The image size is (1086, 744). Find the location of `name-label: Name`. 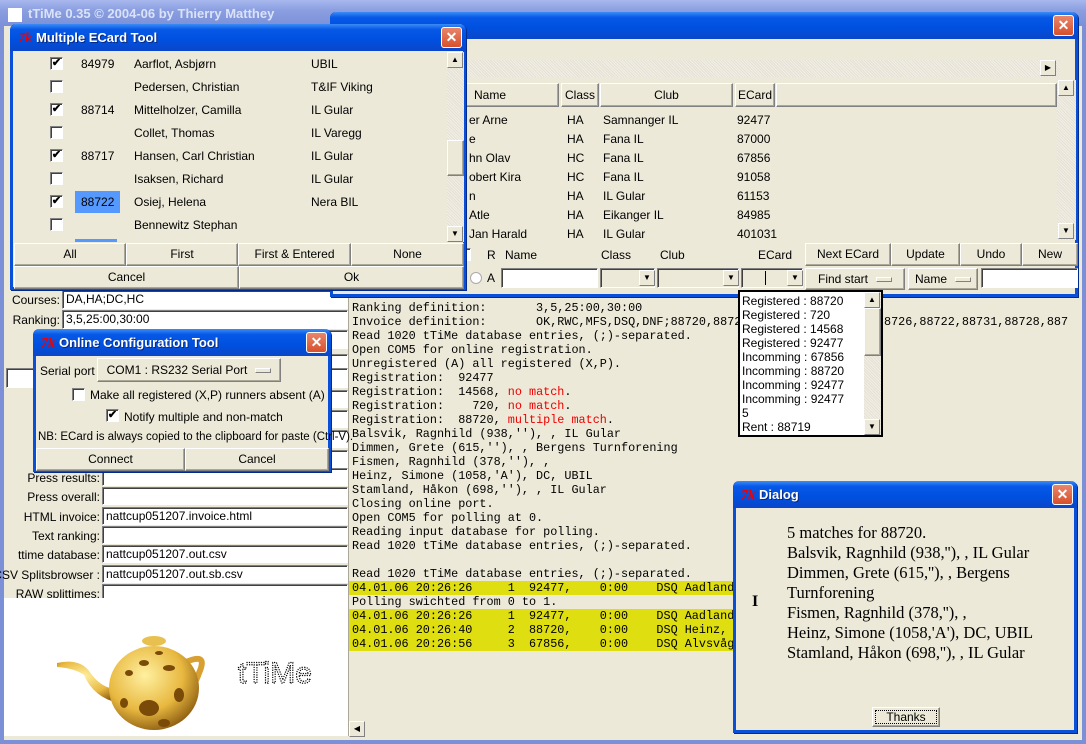

name-label: Name is located at coordinates (521, 255).